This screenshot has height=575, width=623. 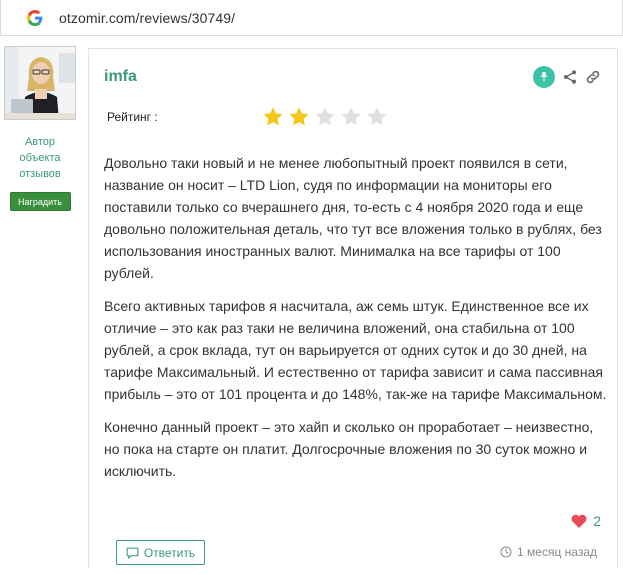 I want to click on avatar-photo, so click(x=40, y=83).